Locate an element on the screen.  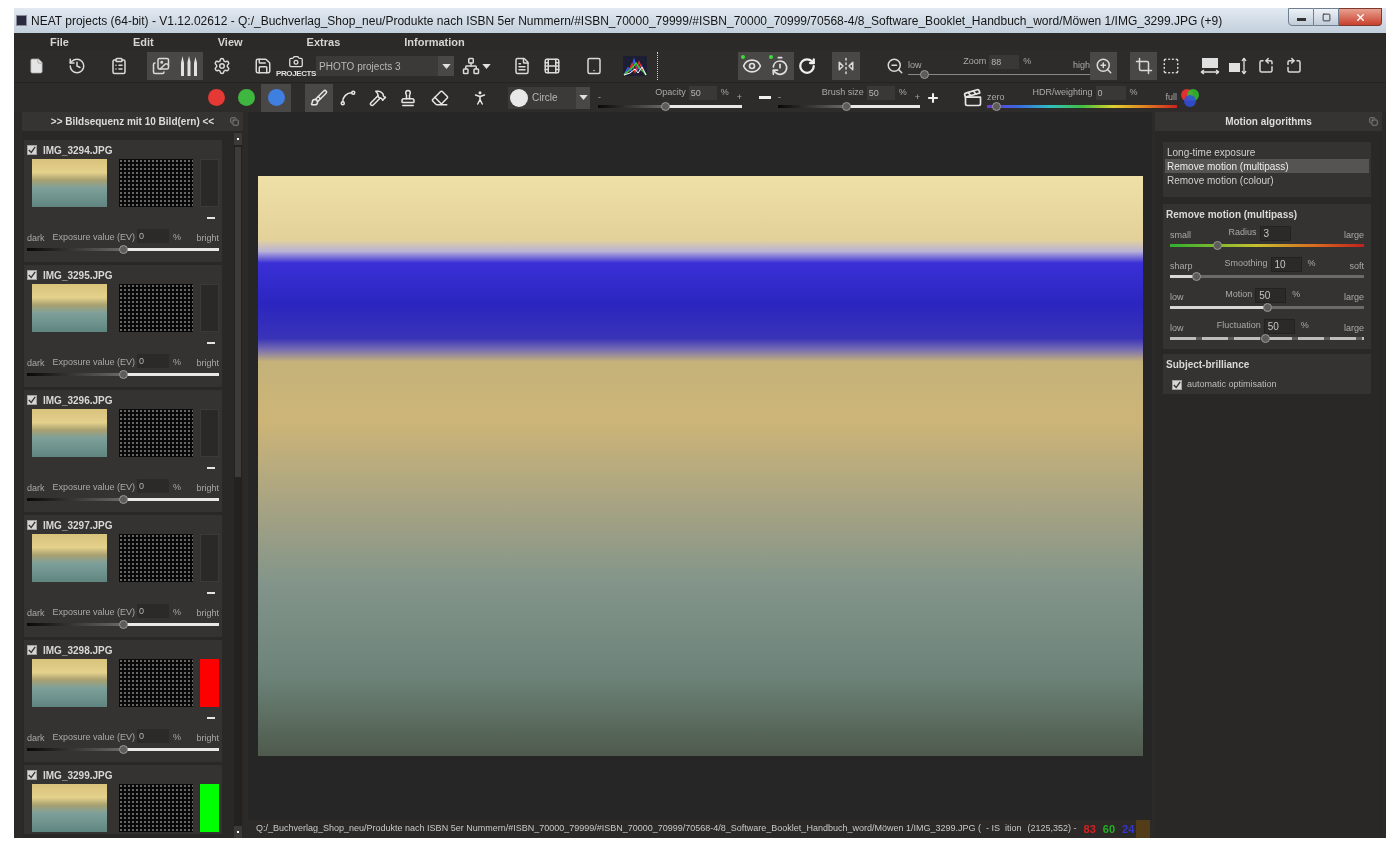
minus-icon is located at coordinates (211, 218).